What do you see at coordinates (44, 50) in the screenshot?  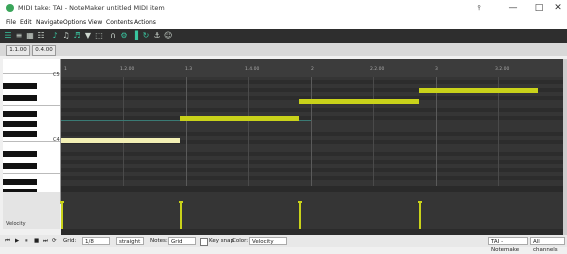 I see `position-length-field: 0.4.00` at bounding box center [44, 50].